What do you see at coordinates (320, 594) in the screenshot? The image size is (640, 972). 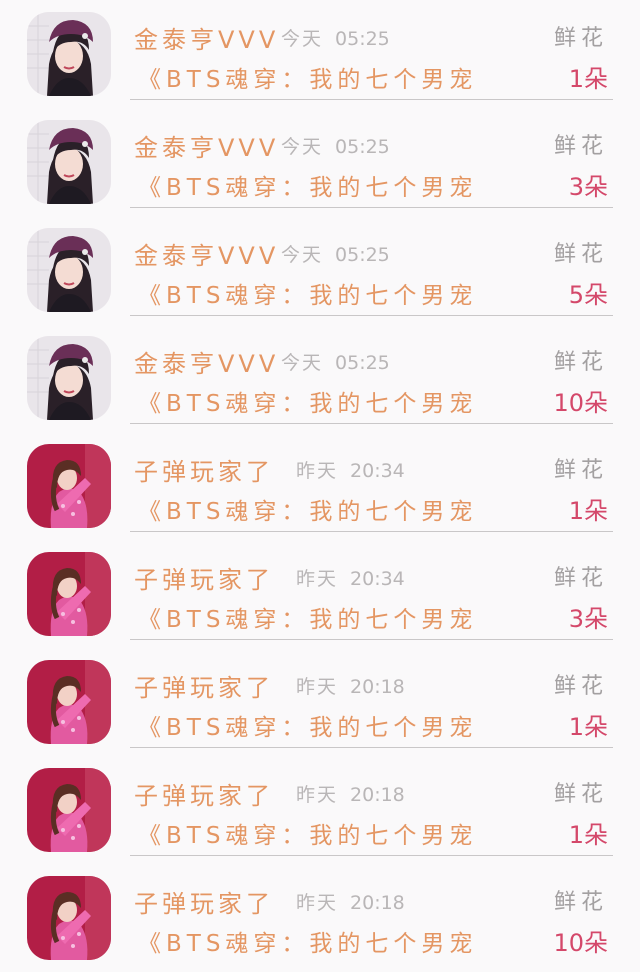 I see `list-item: 子弹玩家了 昨天 20:34 鲜花 《BTS魂穿：我的七个男宠 3朵` at bounding box center [320, 594].